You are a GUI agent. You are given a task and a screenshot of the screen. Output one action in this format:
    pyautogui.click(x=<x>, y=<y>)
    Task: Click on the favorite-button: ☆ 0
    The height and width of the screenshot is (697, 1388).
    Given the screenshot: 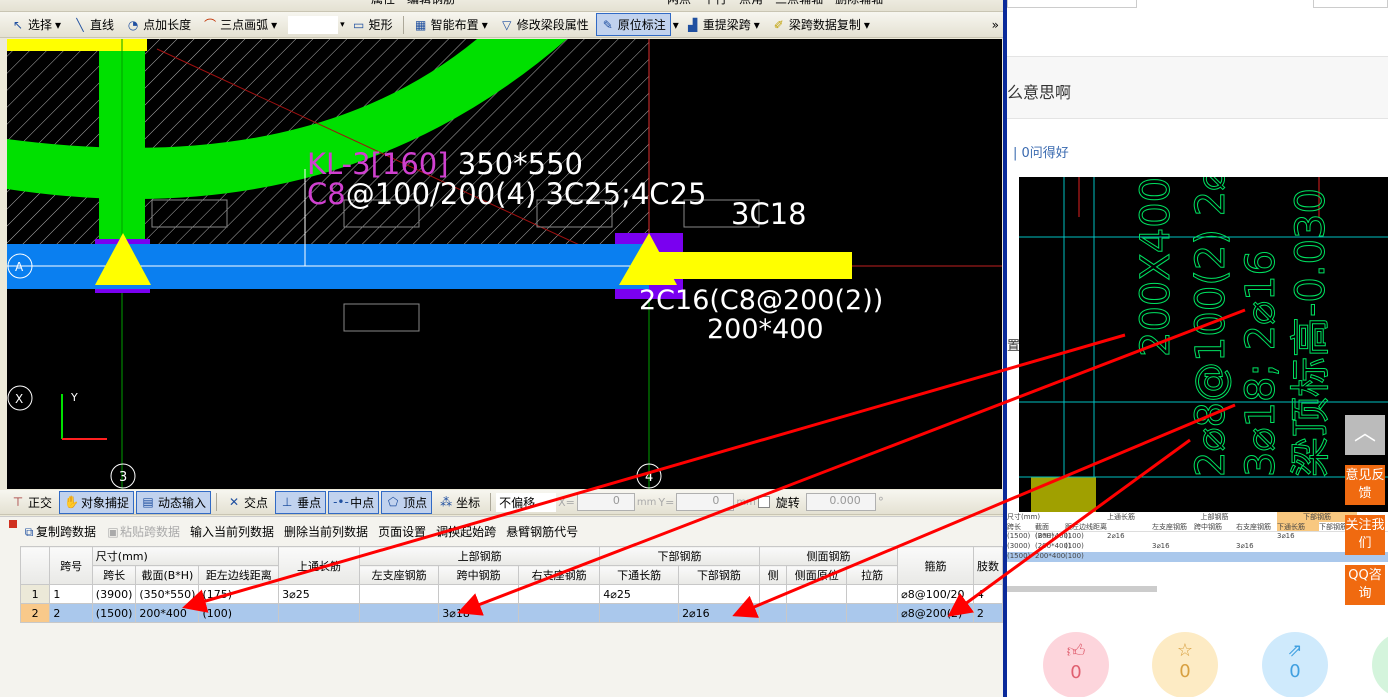 What is the action you would take?
    pyautogui.click(x=1185, y=664)
    